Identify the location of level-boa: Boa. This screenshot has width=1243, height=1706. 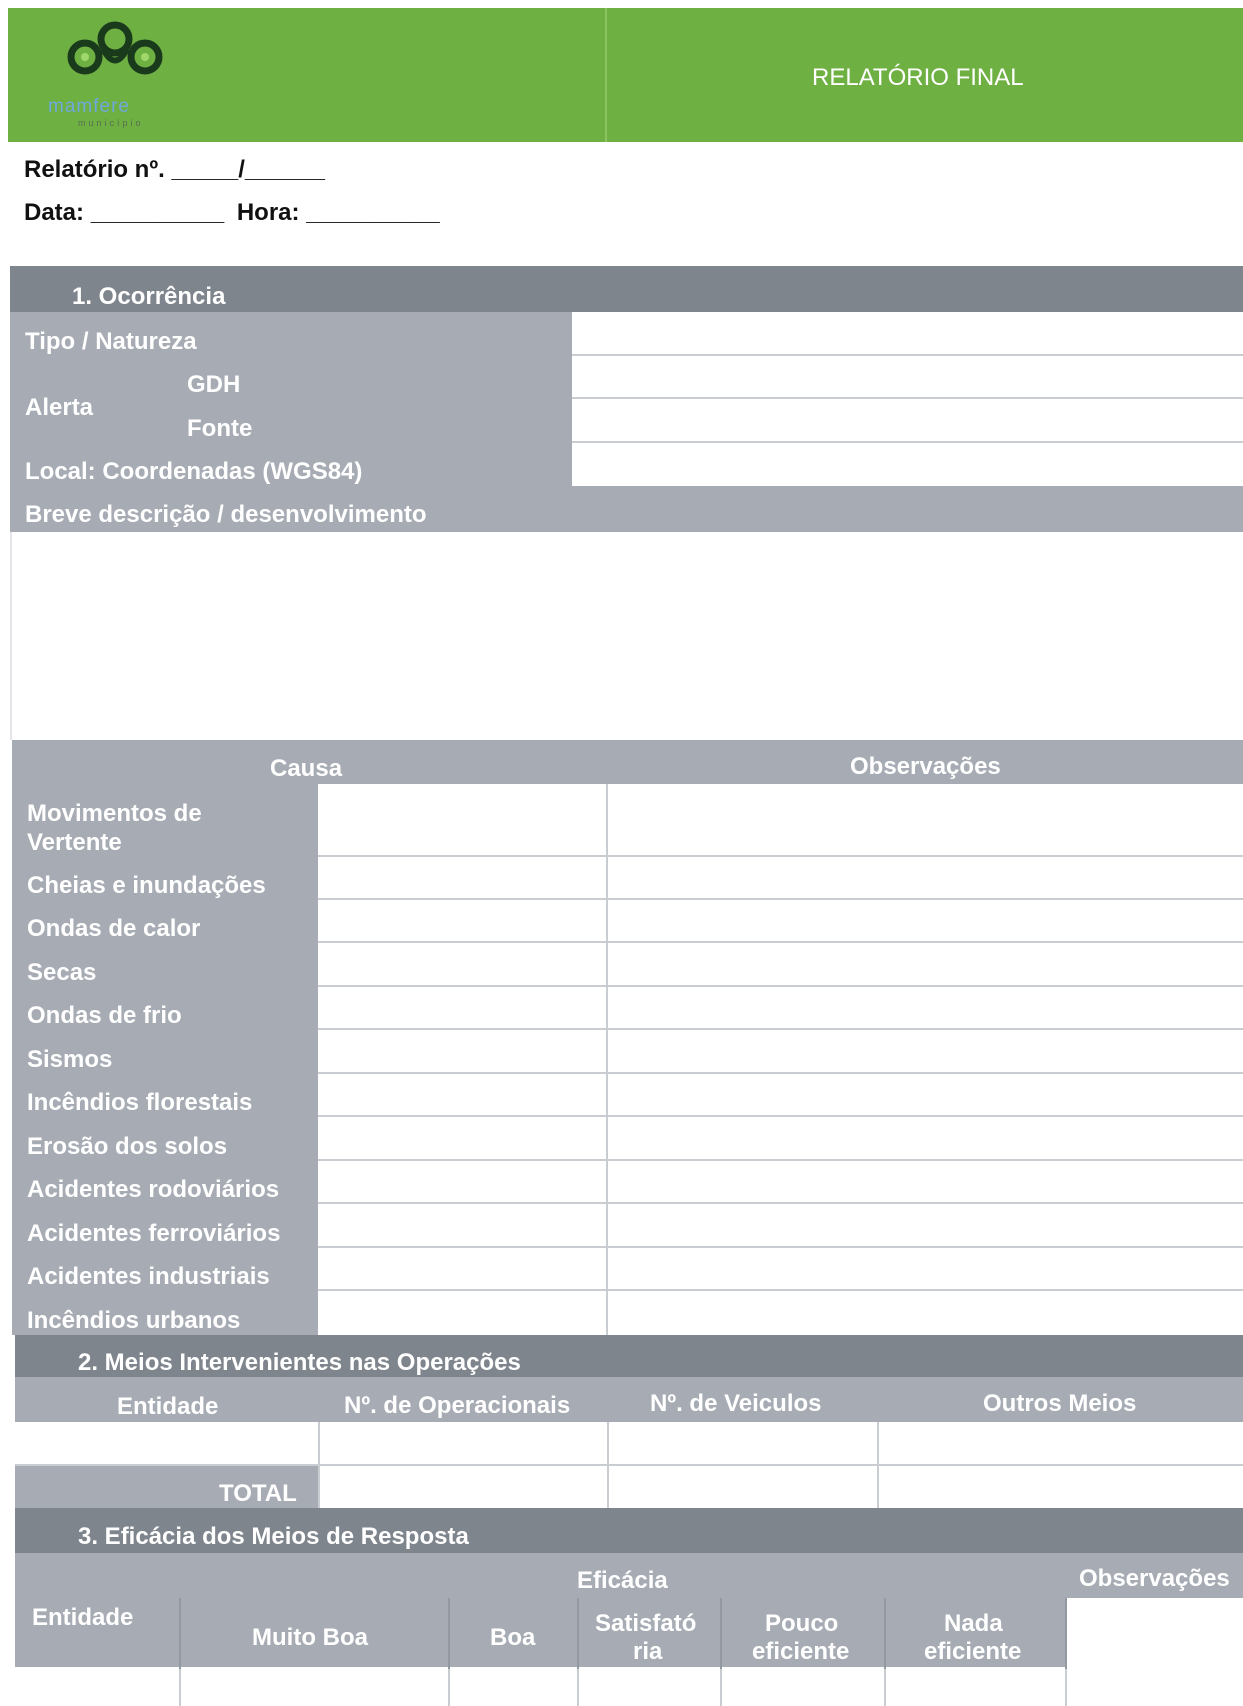
(513, 1637).